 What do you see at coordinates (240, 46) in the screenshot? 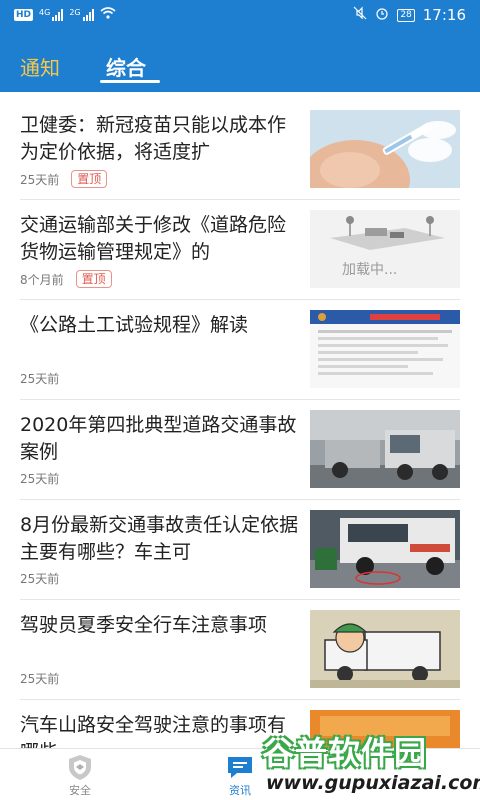
I see `app-header: HD 4G 2G 28 17:16 通知 综合` at bounding box center [240, 46].